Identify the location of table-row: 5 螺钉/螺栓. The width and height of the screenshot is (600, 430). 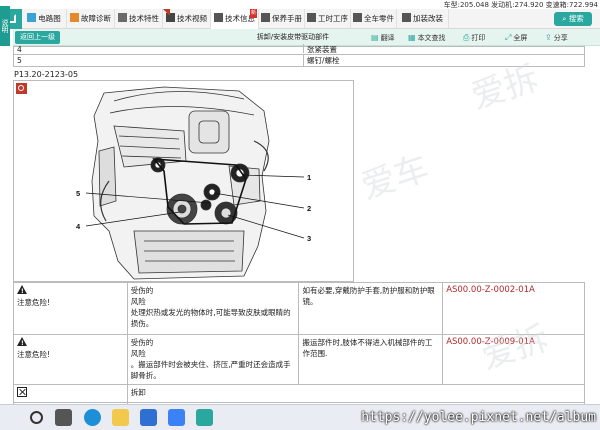
(299, 61).